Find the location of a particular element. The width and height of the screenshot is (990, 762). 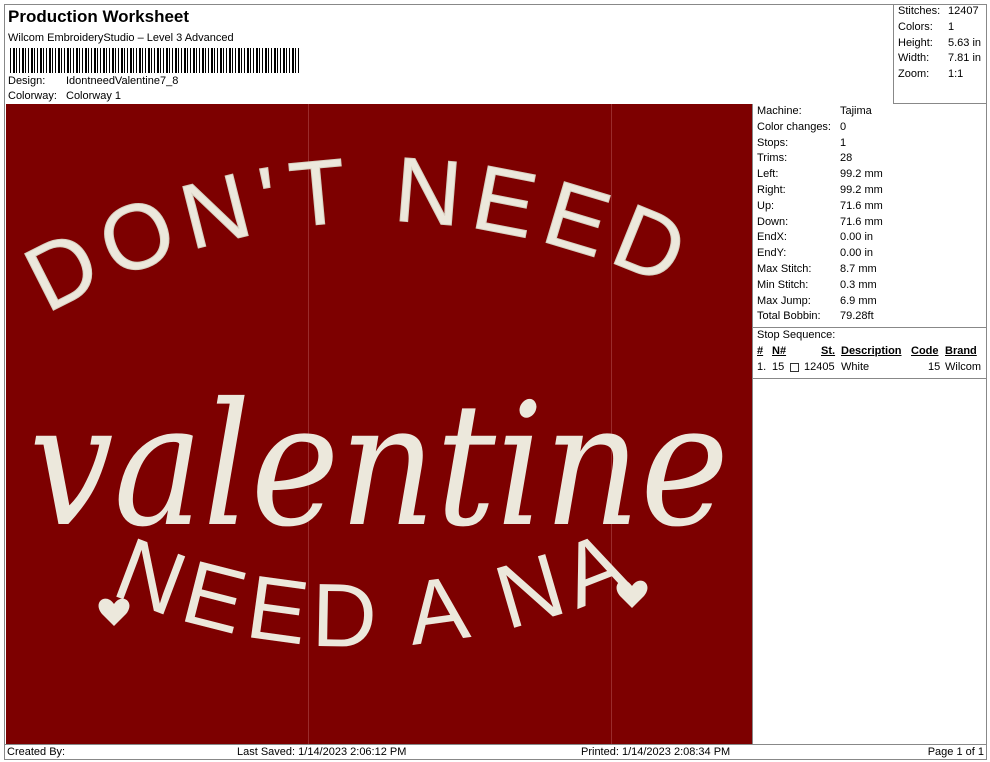

info-row: Max Jump: 6.9 mm is located at coordinates (870, 302).